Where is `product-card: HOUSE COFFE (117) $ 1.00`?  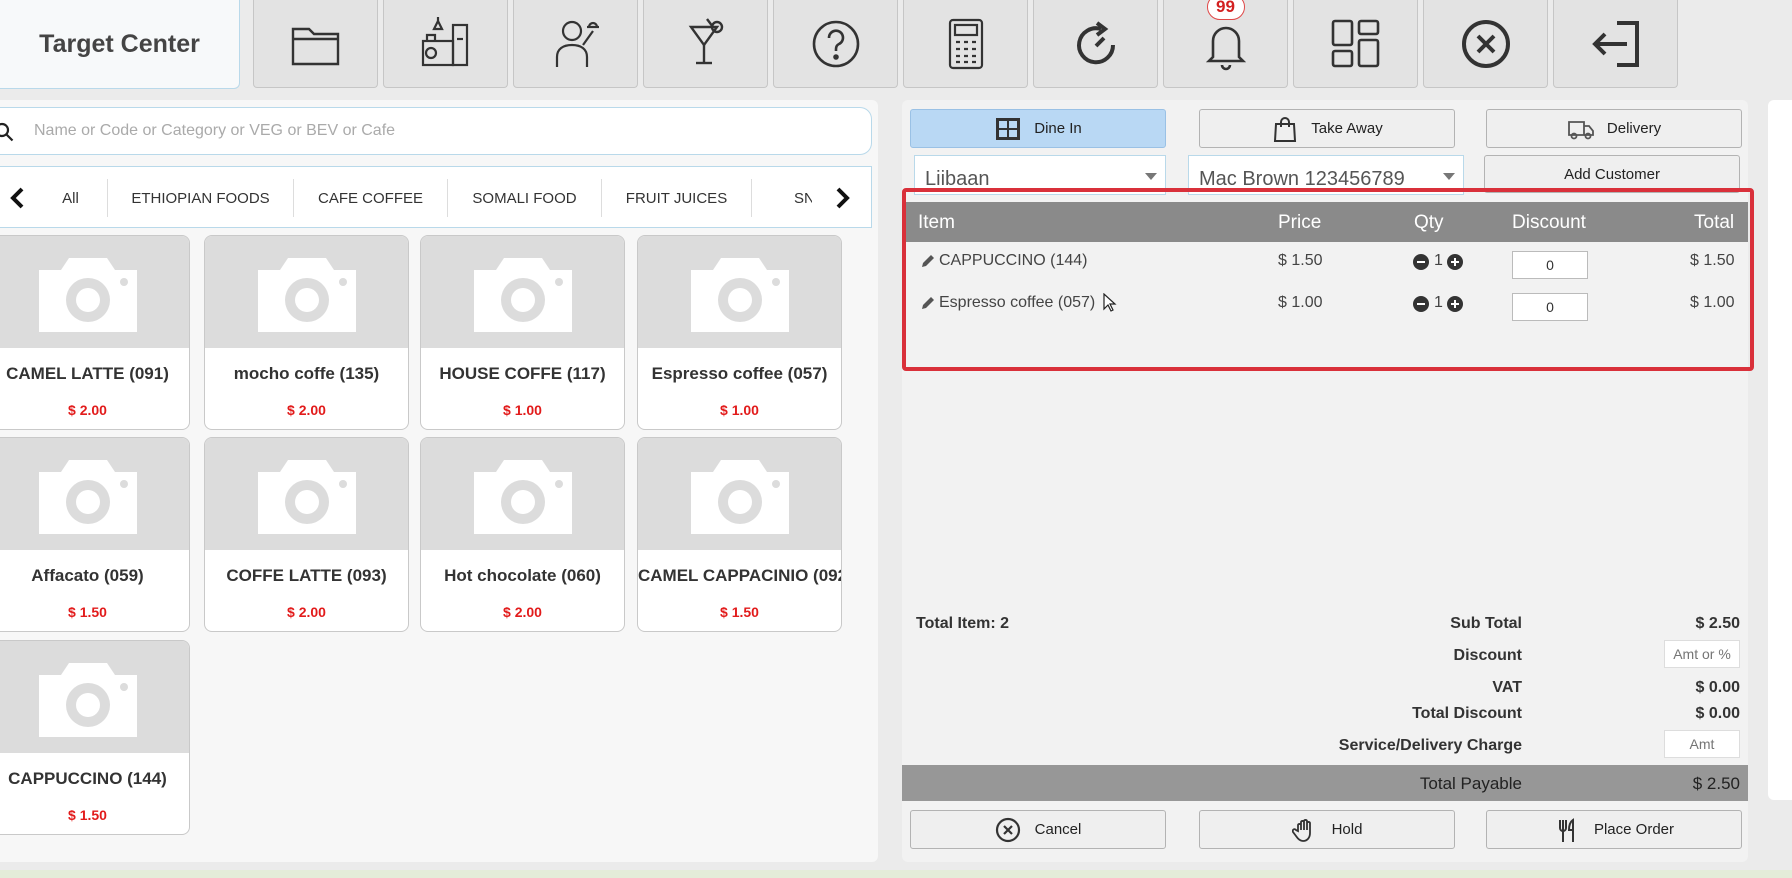 product-card: HOUSE COFFE (117) $ 1.00 is located at coordinates (522, 332).